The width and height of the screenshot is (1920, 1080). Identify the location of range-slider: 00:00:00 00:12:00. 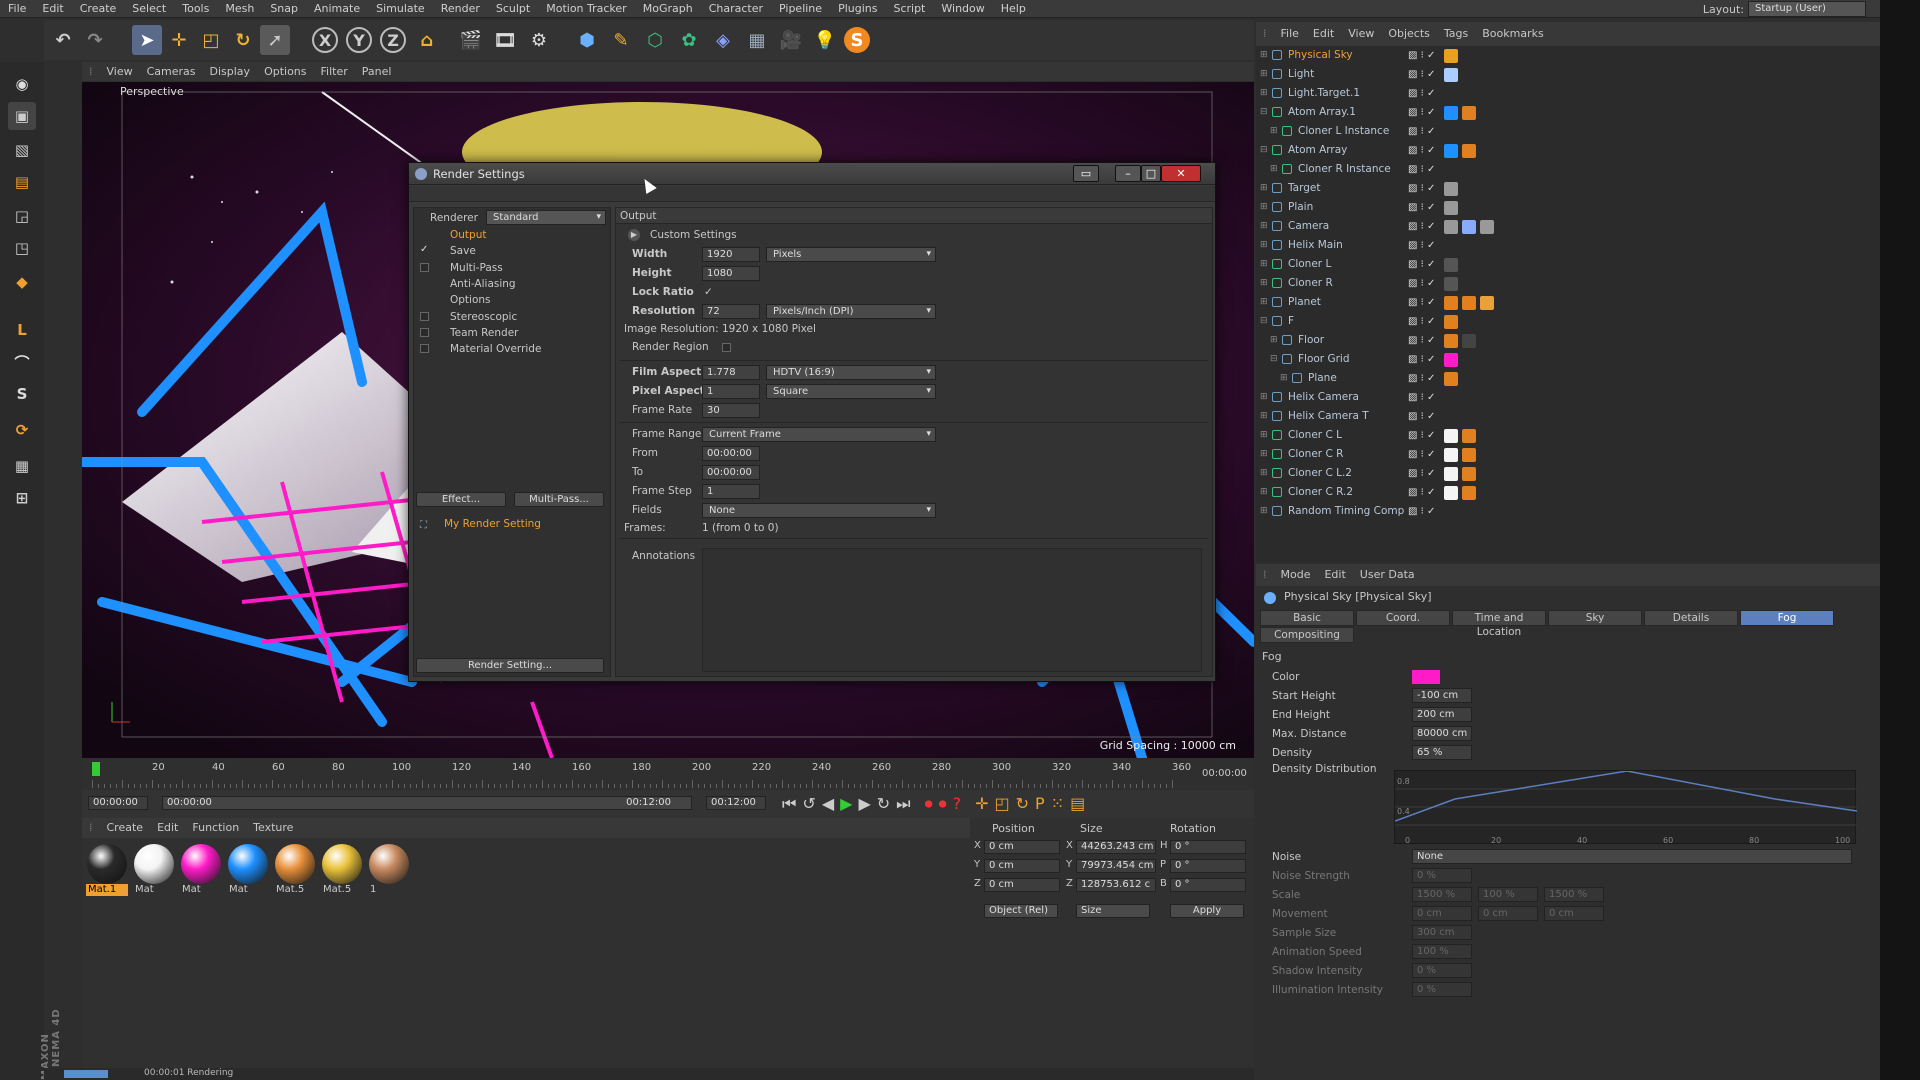
(427, 803).